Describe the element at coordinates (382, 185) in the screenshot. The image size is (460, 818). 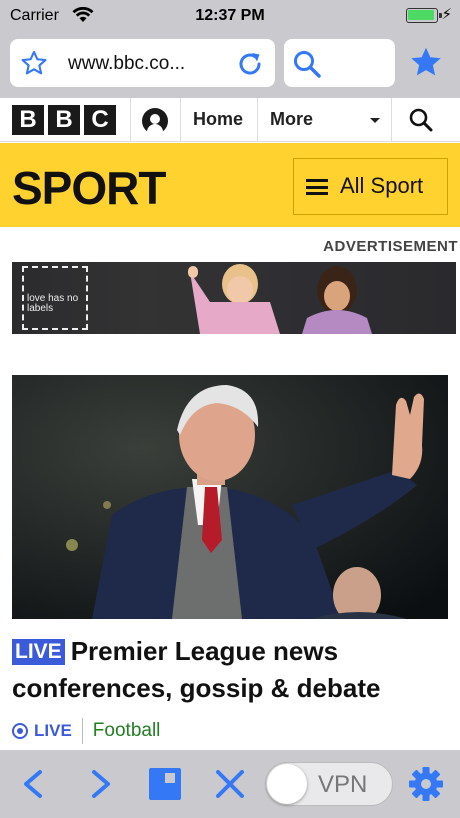
I see `all-sport-label: All Sport` at that location.